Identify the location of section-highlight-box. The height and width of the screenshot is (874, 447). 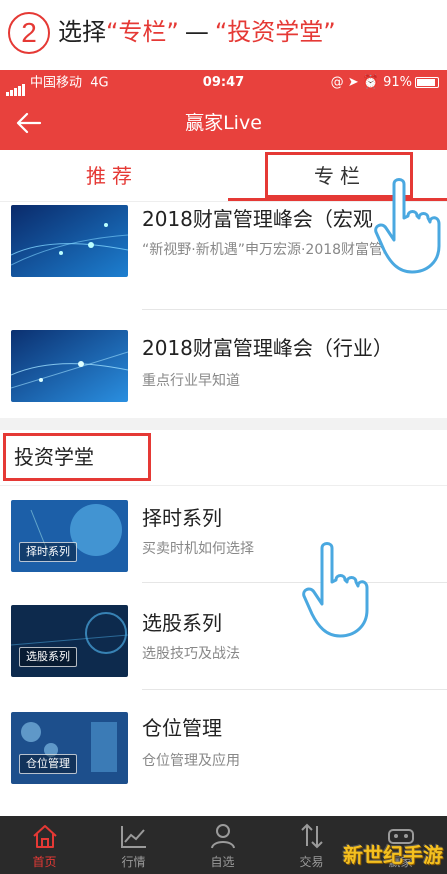
(77, 457).